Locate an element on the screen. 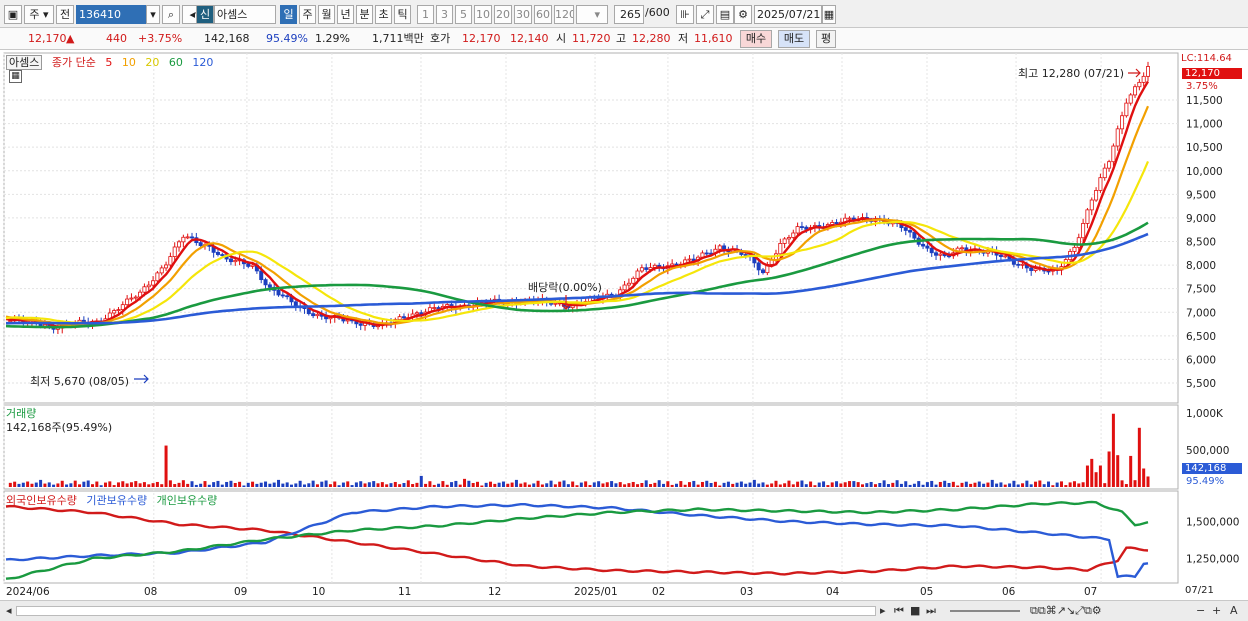 Image resolution: width=1248 pixels, height=621 pixels. period-year: 년 is located at coordinates (345, 14).